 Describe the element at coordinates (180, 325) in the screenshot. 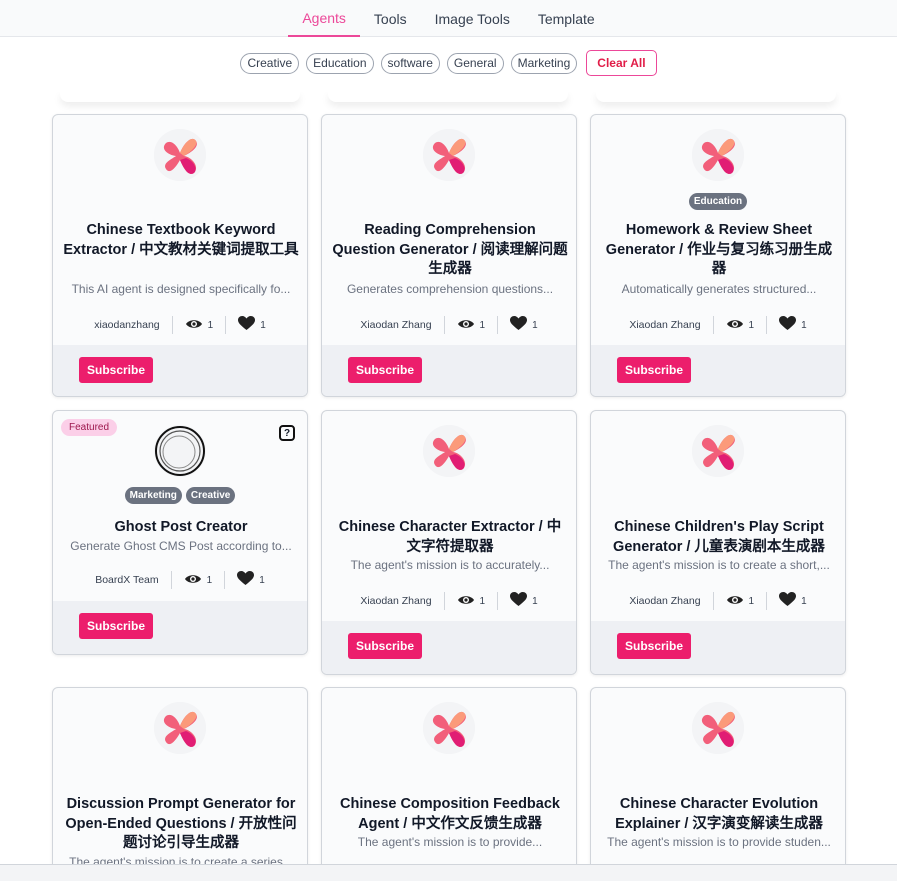

I see `card-meta: xiaodanzhang 1 1` at that location.